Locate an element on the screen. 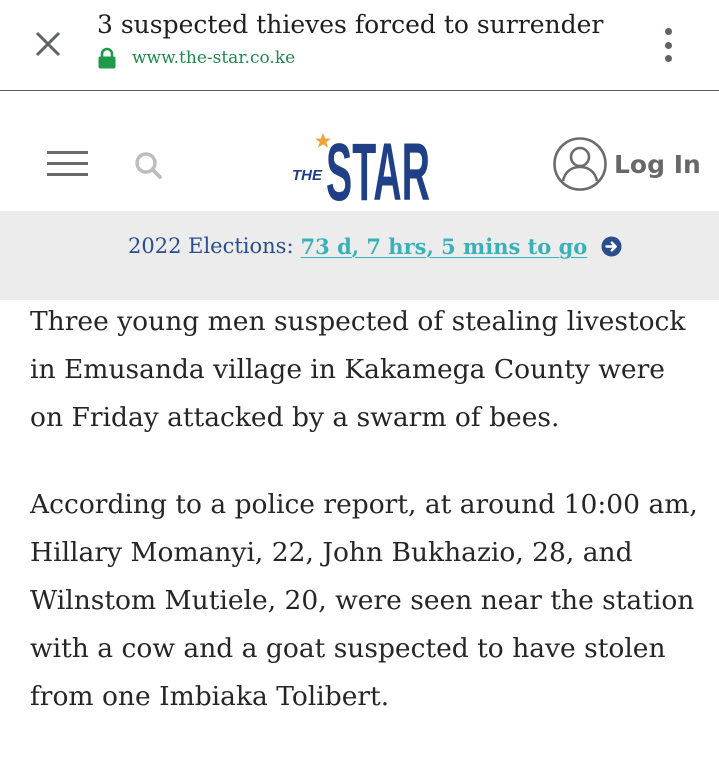  login-label: Log In is located at coordinates (657, 164).